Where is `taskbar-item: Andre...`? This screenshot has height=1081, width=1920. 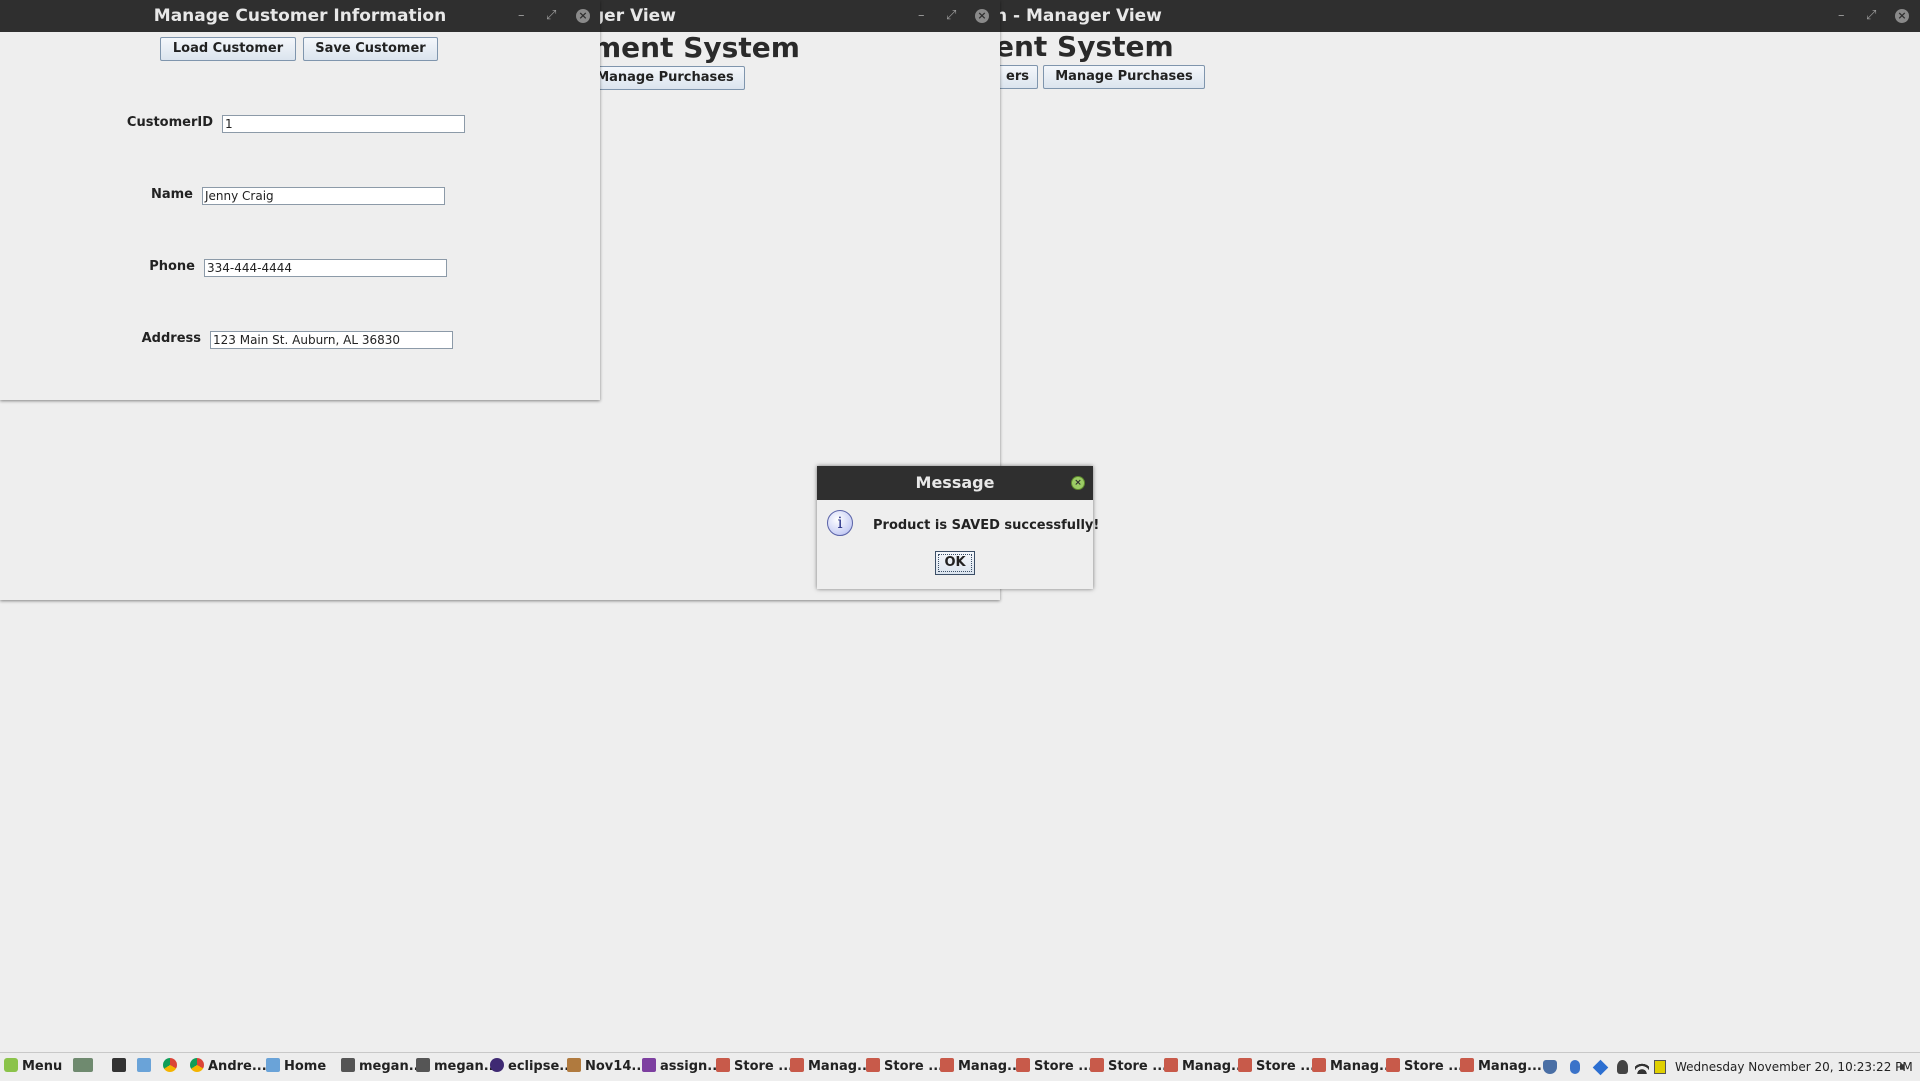 taskbar-item: Andre... is located at coordinates (228, 1067).